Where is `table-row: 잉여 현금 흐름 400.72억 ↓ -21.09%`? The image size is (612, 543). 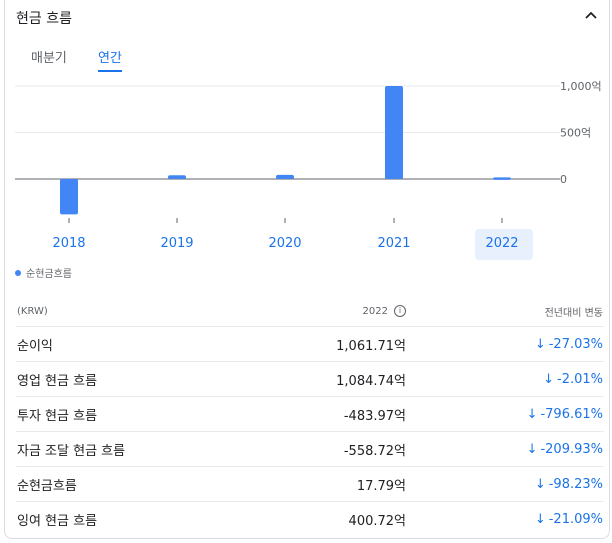
table-row: 잉여 현금 흐름 400.72억 ↓ -21.09% is located at coordinates (310, 518).